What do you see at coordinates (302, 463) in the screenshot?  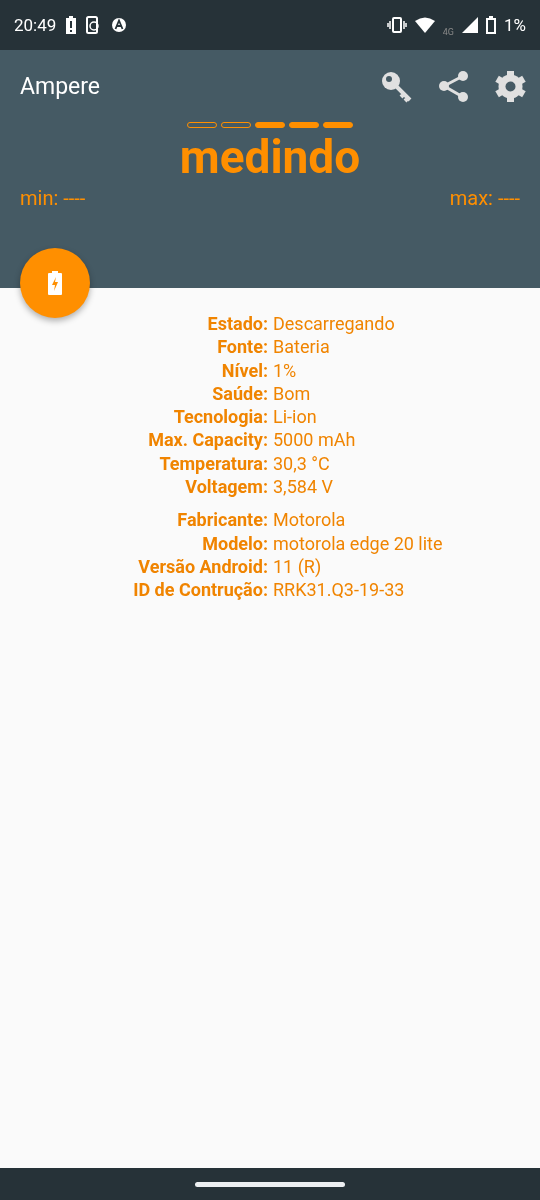 I see `info-value: 30,3 °C` at bounding box center [302, 463].